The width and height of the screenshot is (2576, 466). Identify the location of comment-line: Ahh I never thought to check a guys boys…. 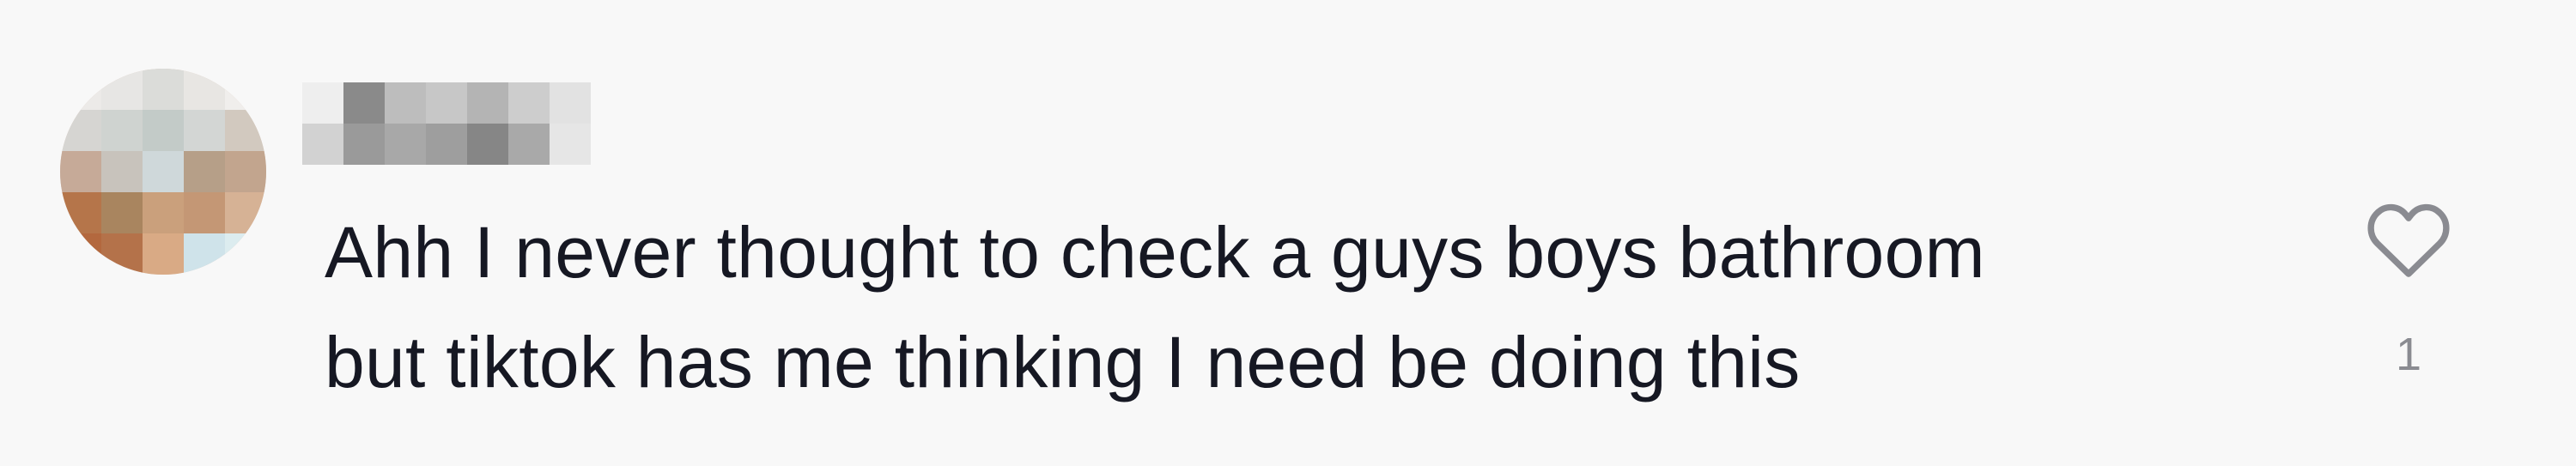
(1155, 252).